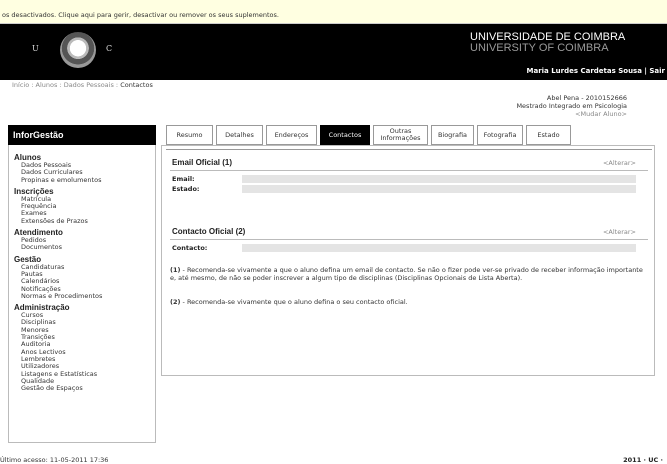  Describe the element at coordinates (345, 135) in the screenshot. I see `tab-3: Contactos` at that location.